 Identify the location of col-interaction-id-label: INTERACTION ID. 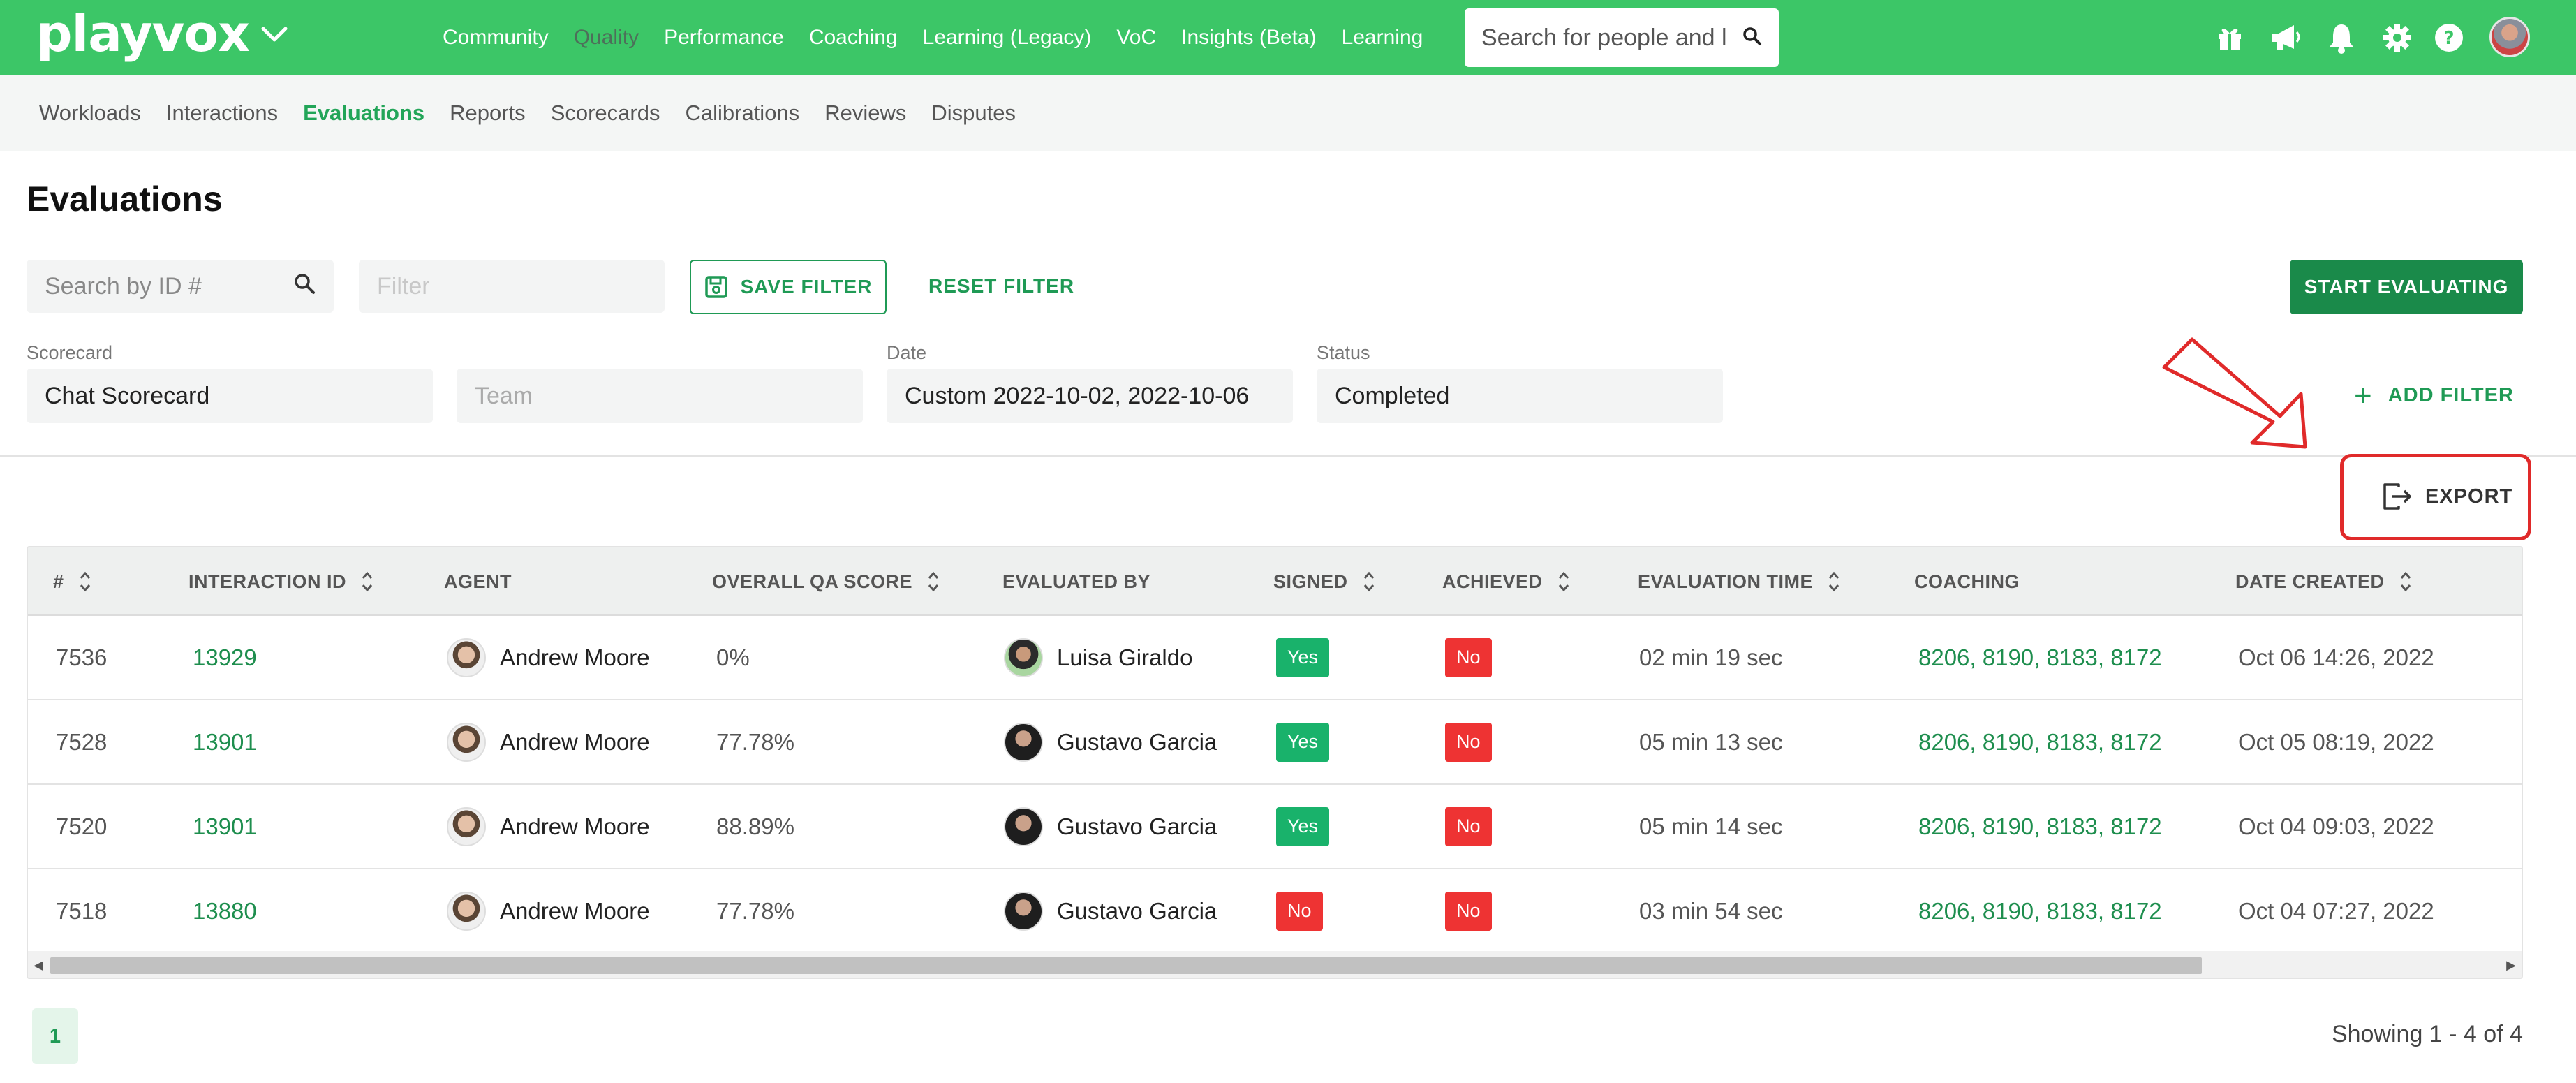
(267, 581).